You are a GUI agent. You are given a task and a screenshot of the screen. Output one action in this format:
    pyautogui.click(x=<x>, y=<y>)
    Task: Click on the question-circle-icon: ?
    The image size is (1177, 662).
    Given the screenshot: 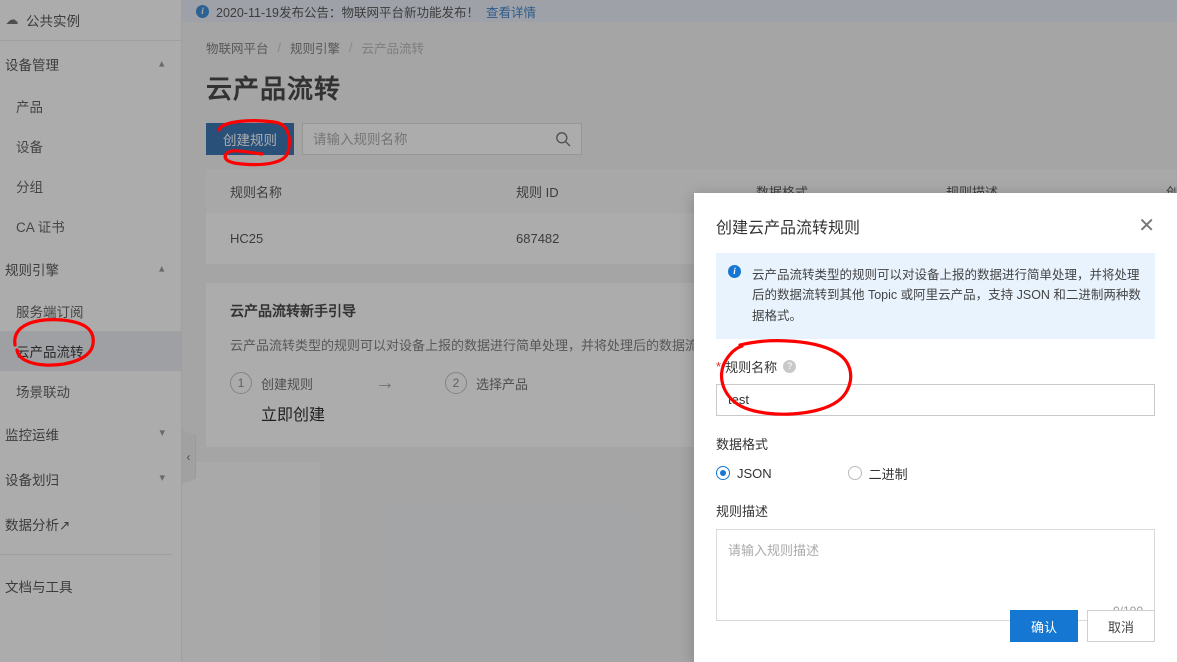 What is the action you would take?
    pyautogui.click(x=790, y=366)
    